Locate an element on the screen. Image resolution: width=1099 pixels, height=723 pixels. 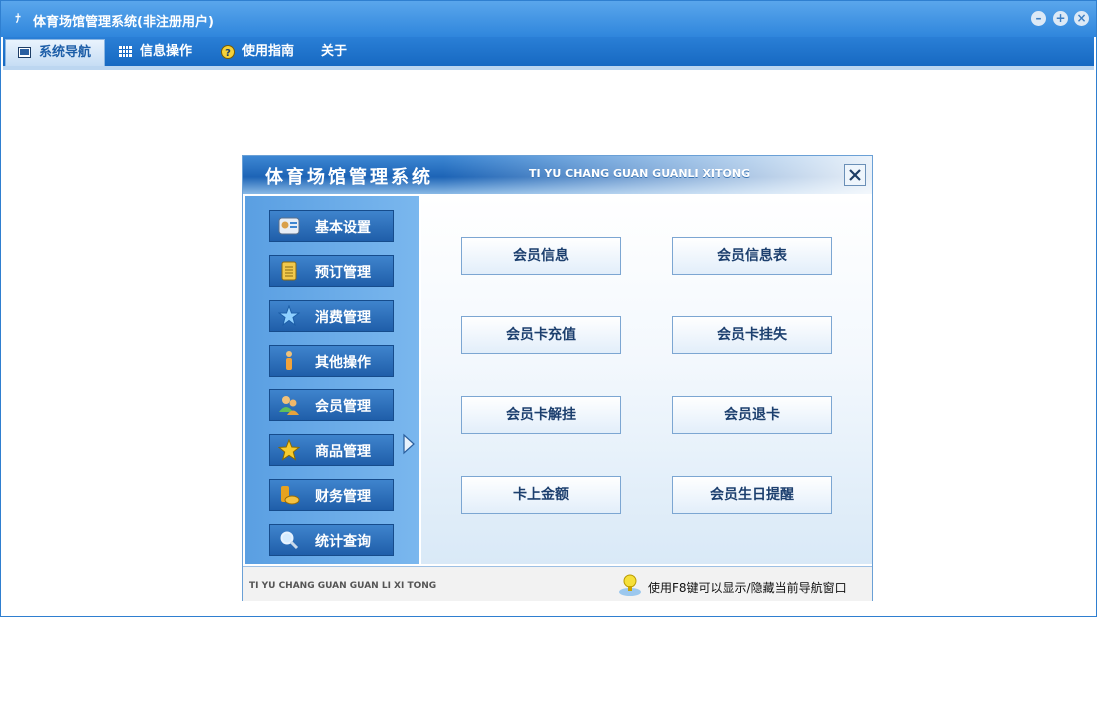
chevron-right-icon is located at coordinates (409, 444).